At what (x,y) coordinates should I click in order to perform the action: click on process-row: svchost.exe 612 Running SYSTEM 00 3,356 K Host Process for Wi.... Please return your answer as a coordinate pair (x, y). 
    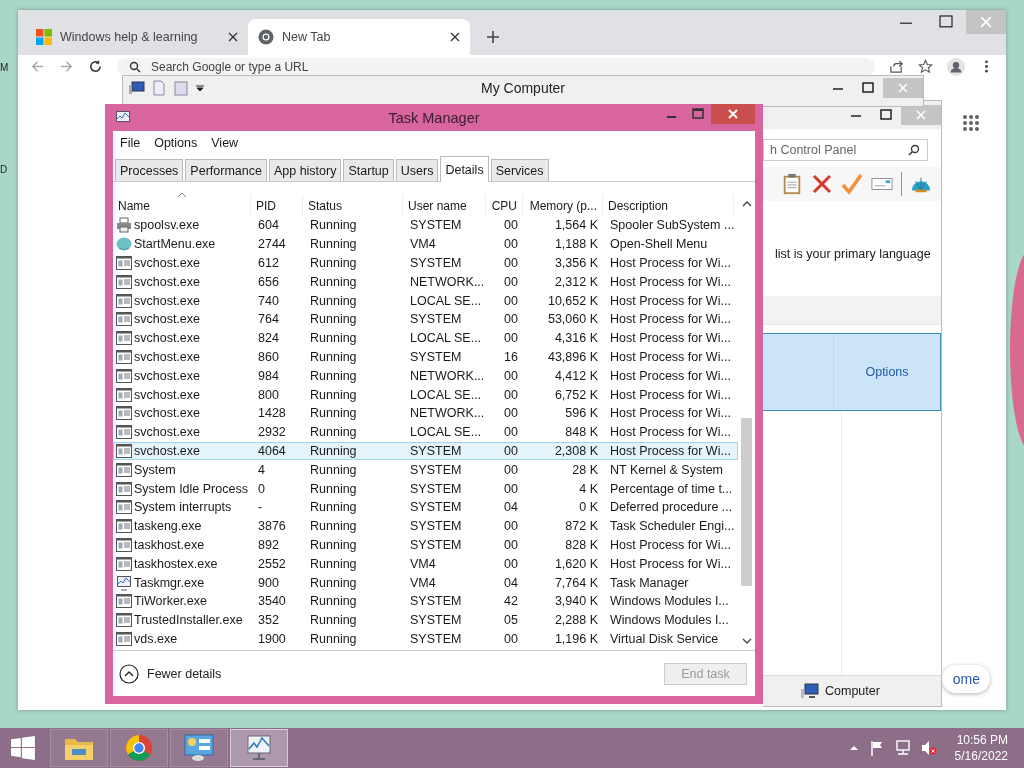
    Looking at the image, I should click on (425, 263).